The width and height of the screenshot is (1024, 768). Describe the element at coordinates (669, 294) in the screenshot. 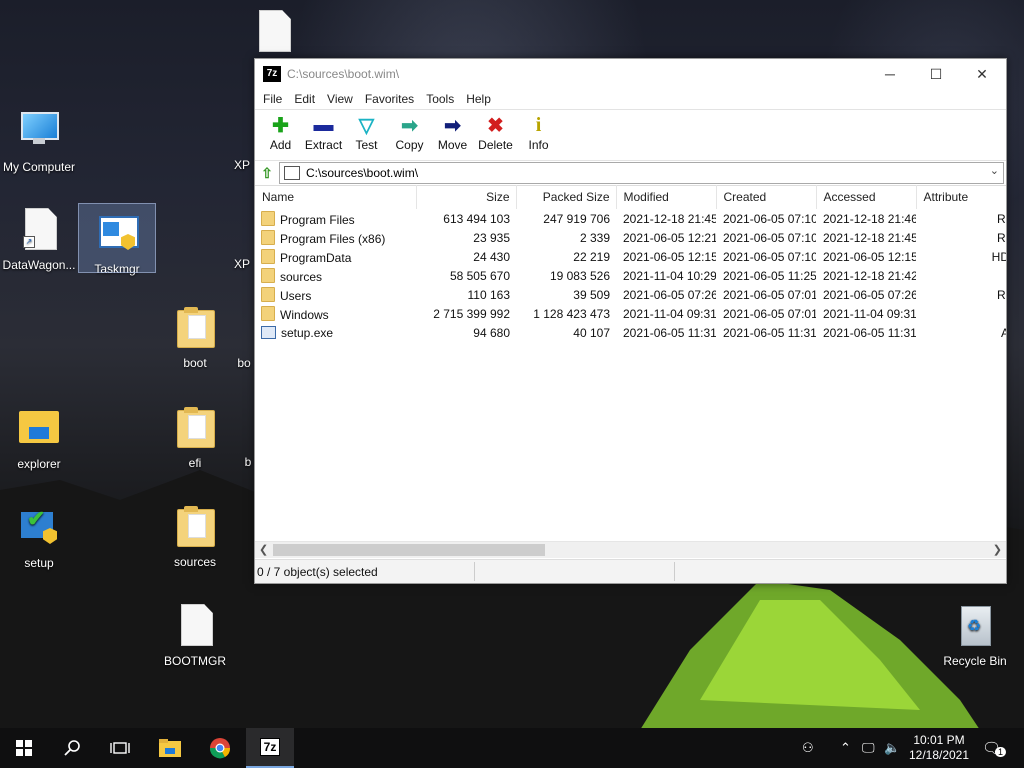

I see `cell-modified: 2021-06-05 07:26` at that location.